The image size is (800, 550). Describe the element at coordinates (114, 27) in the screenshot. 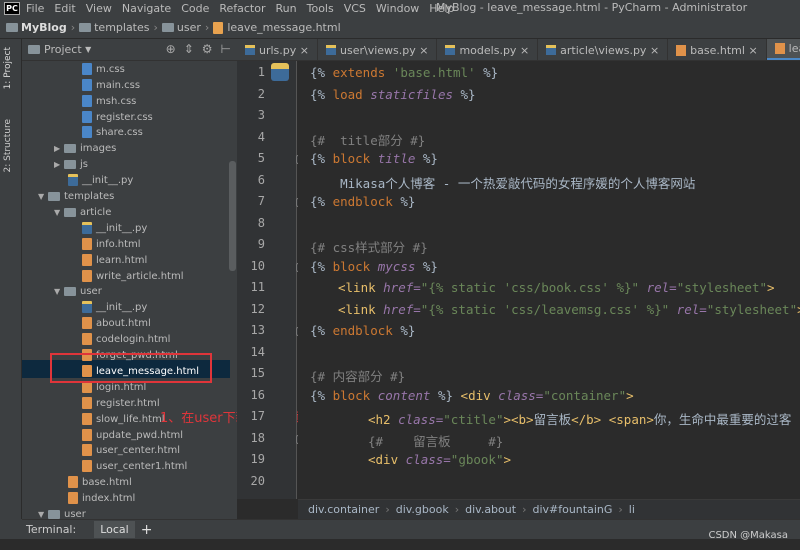

I see `nav-templates: templates` at that location.